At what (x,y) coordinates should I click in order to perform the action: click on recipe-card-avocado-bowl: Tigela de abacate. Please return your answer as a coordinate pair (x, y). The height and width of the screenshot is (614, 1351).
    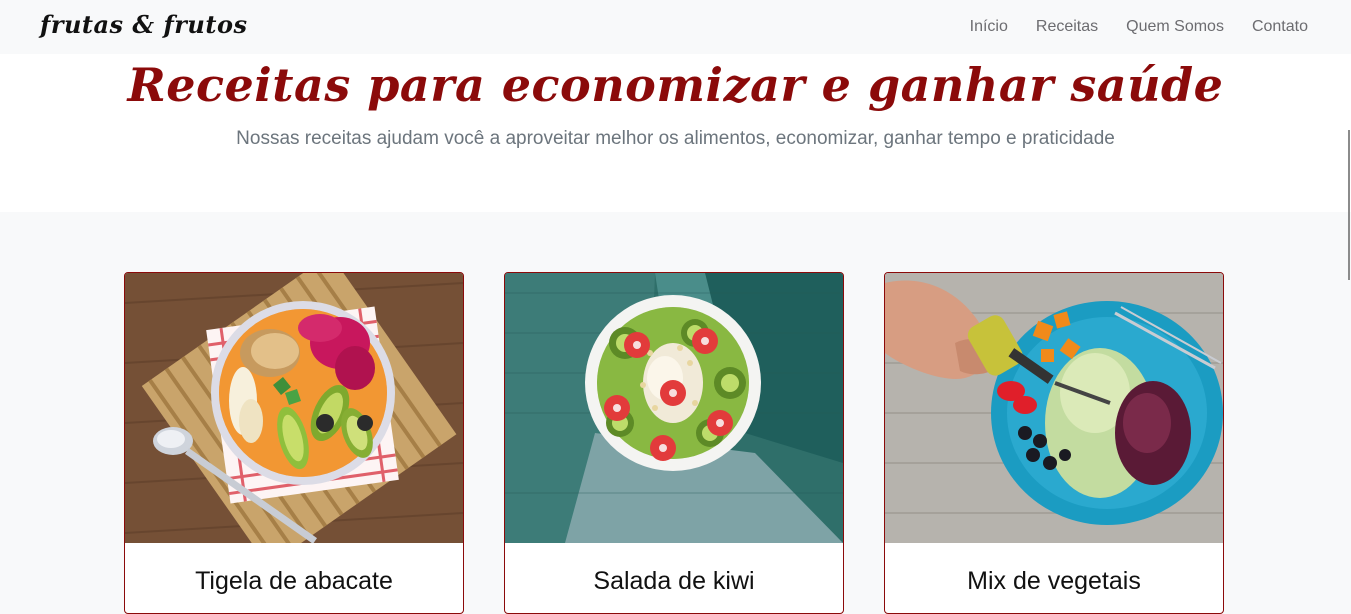
    Looking at the image, I should click on (294, 443).